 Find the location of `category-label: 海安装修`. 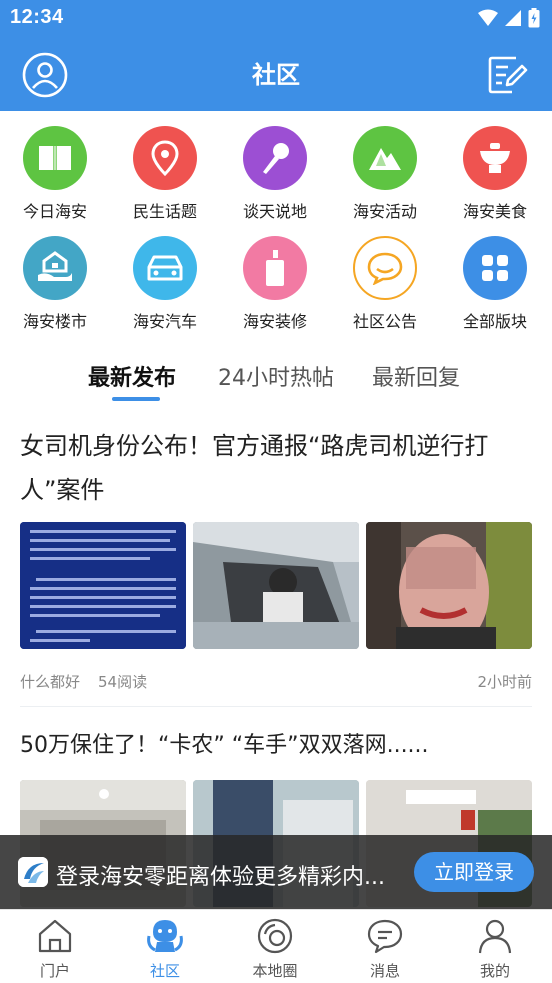

category-label: 海安装修 is located at coordinates (274, 321).